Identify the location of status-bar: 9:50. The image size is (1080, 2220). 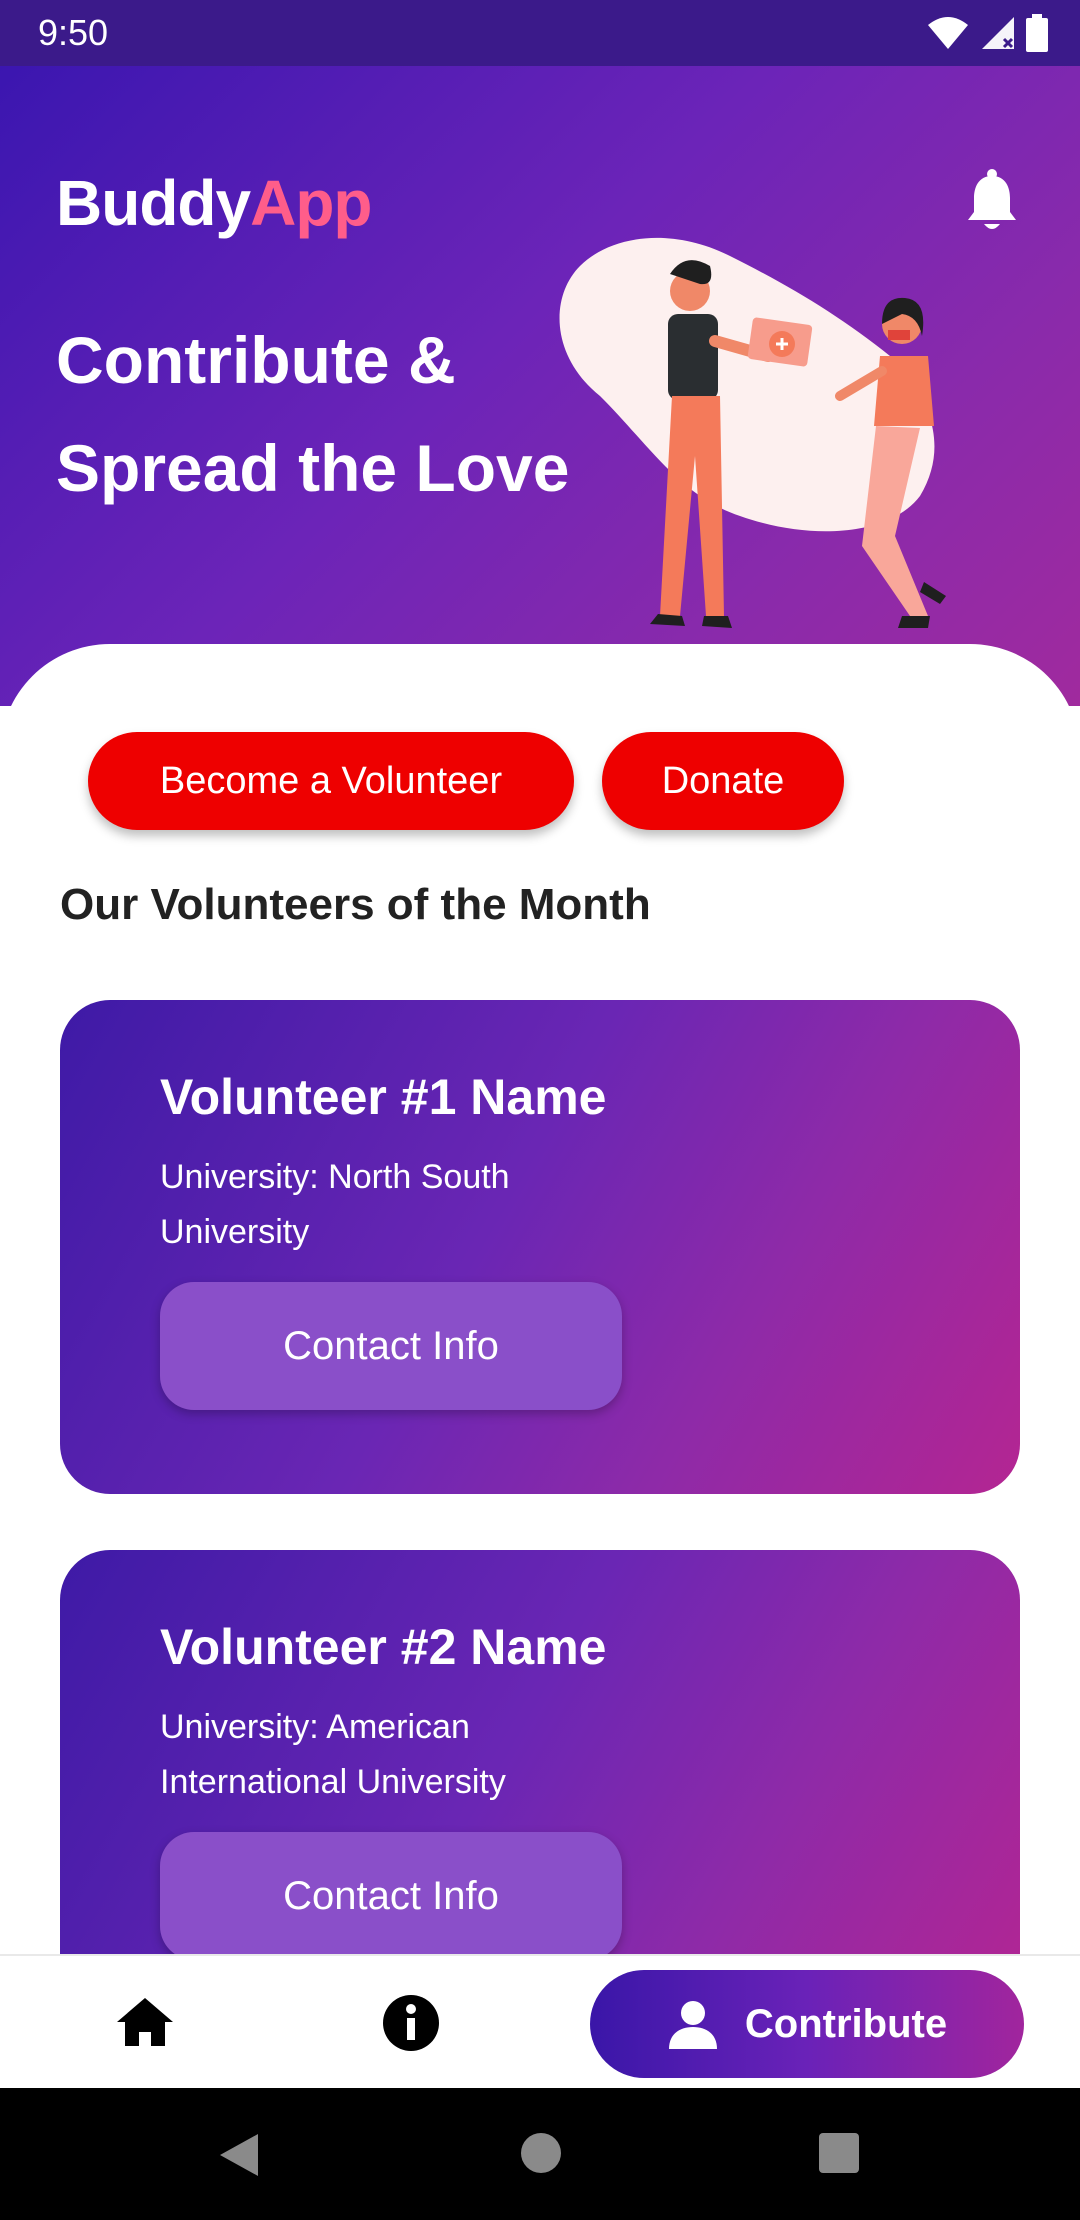
(540, 33).